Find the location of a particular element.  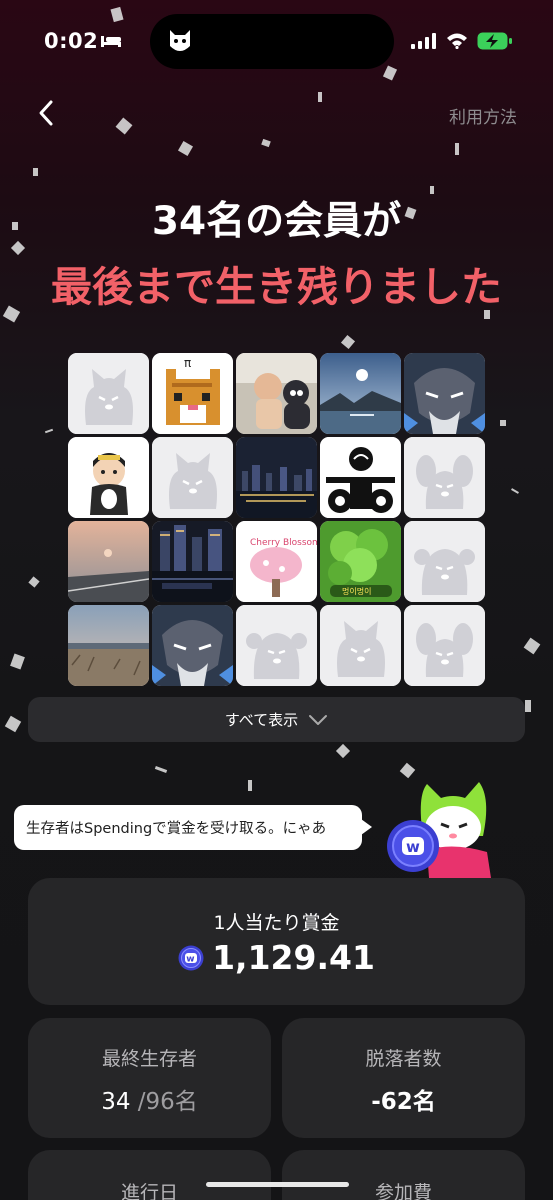

home-indicator is located at coordinates (277, 1184).